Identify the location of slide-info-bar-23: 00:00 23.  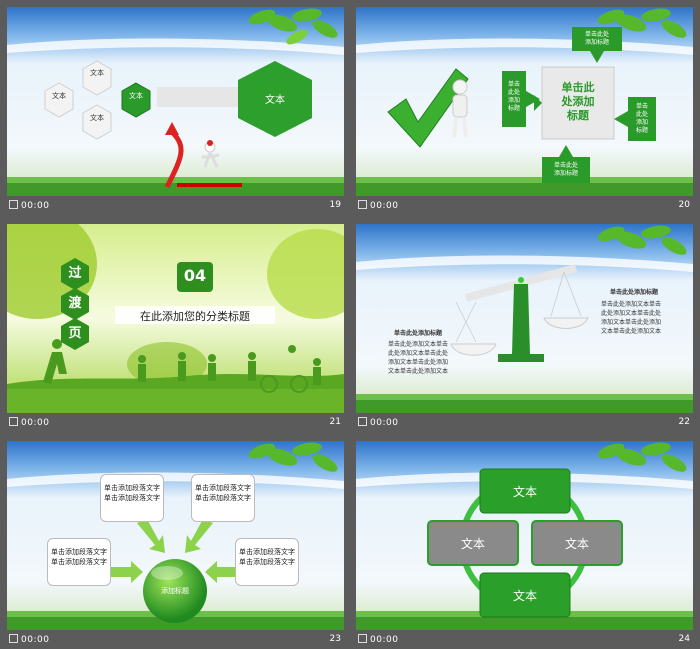
(175, 640).